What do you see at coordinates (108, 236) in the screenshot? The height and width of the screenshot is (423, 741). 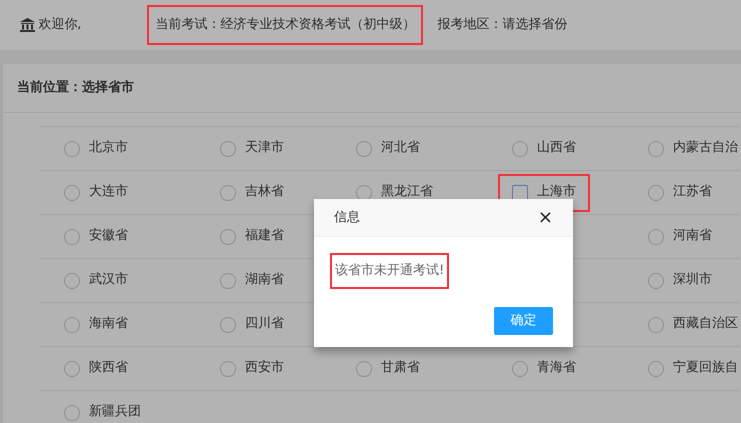 I see `region-label: 安徽省` at bounding box center [108, 236].